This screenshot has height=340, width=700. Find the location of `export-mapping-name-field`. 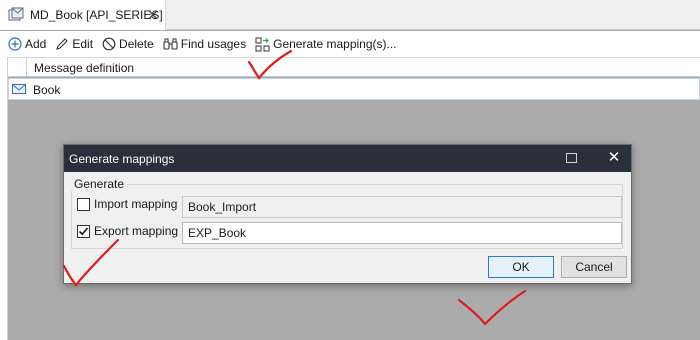

export-mapping-name-field is located at coordinates (402, 233).